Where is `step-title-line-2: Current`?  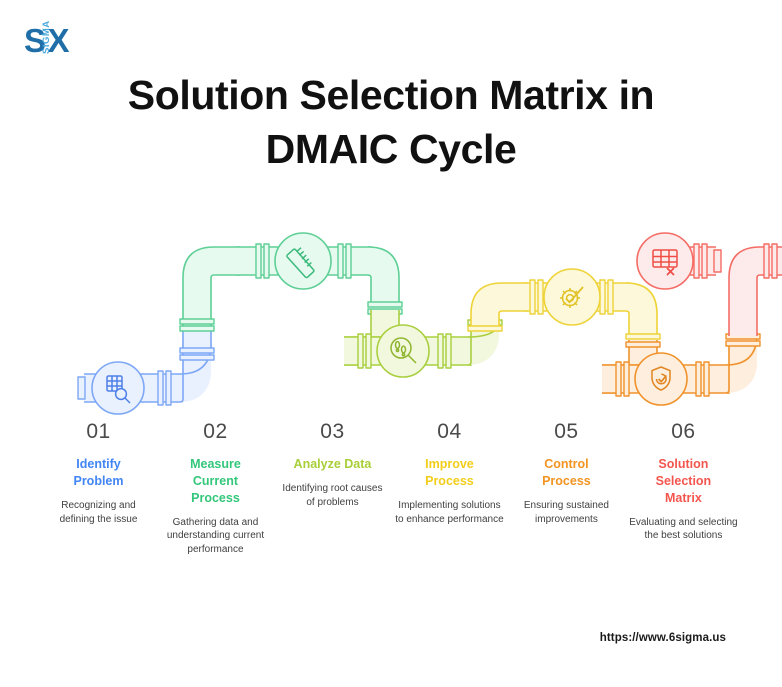
step-title-line-2: Current is located at coordinates (215, 480).